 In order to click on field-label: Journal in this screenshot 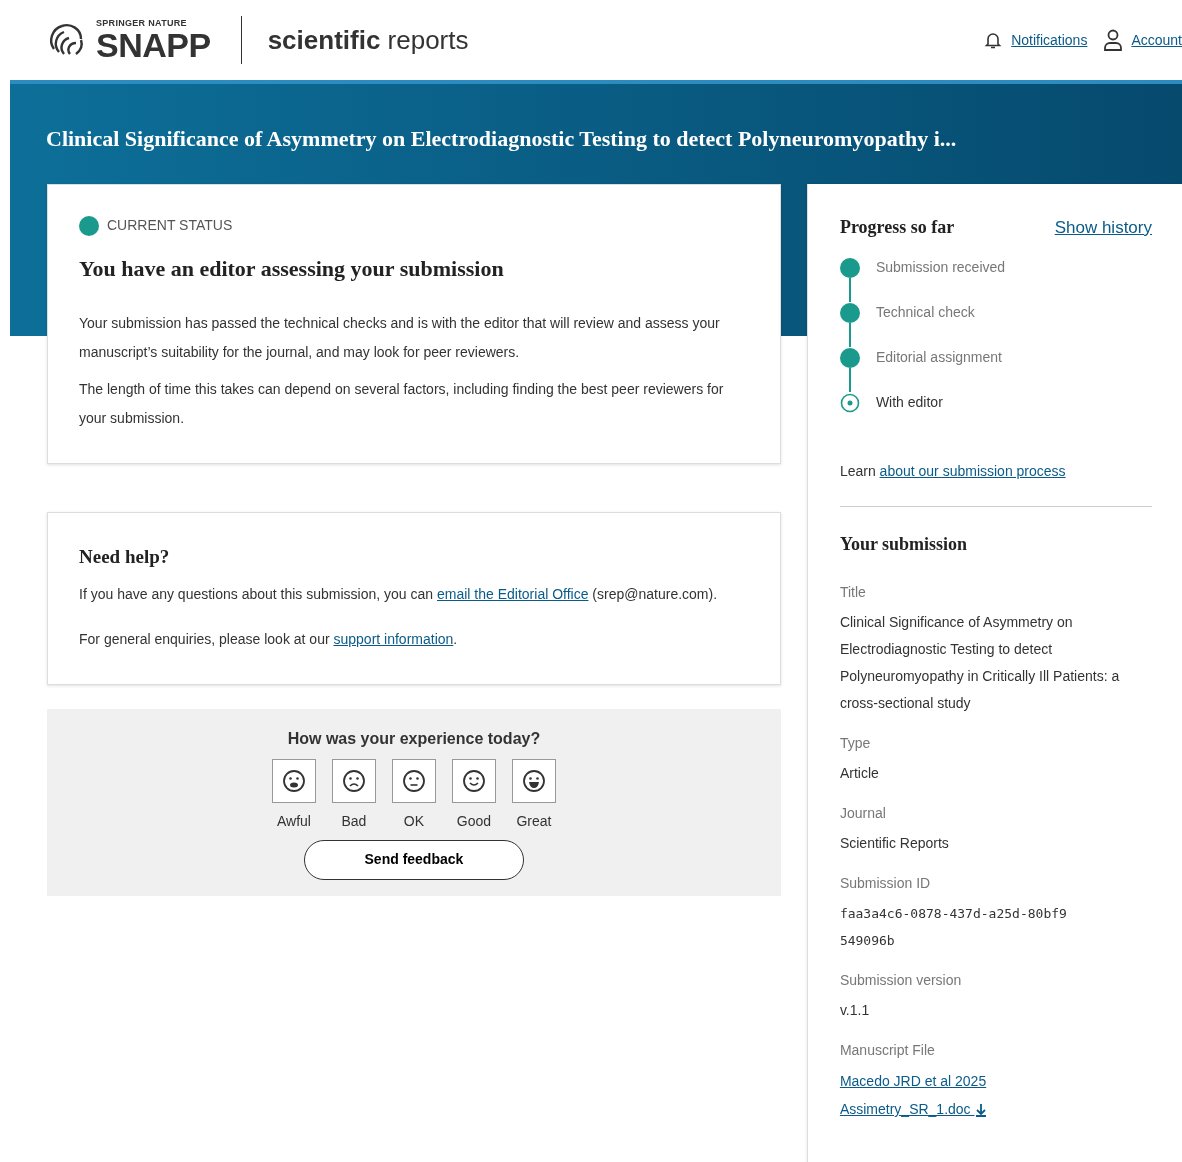, I will do `click(863, 813)`.